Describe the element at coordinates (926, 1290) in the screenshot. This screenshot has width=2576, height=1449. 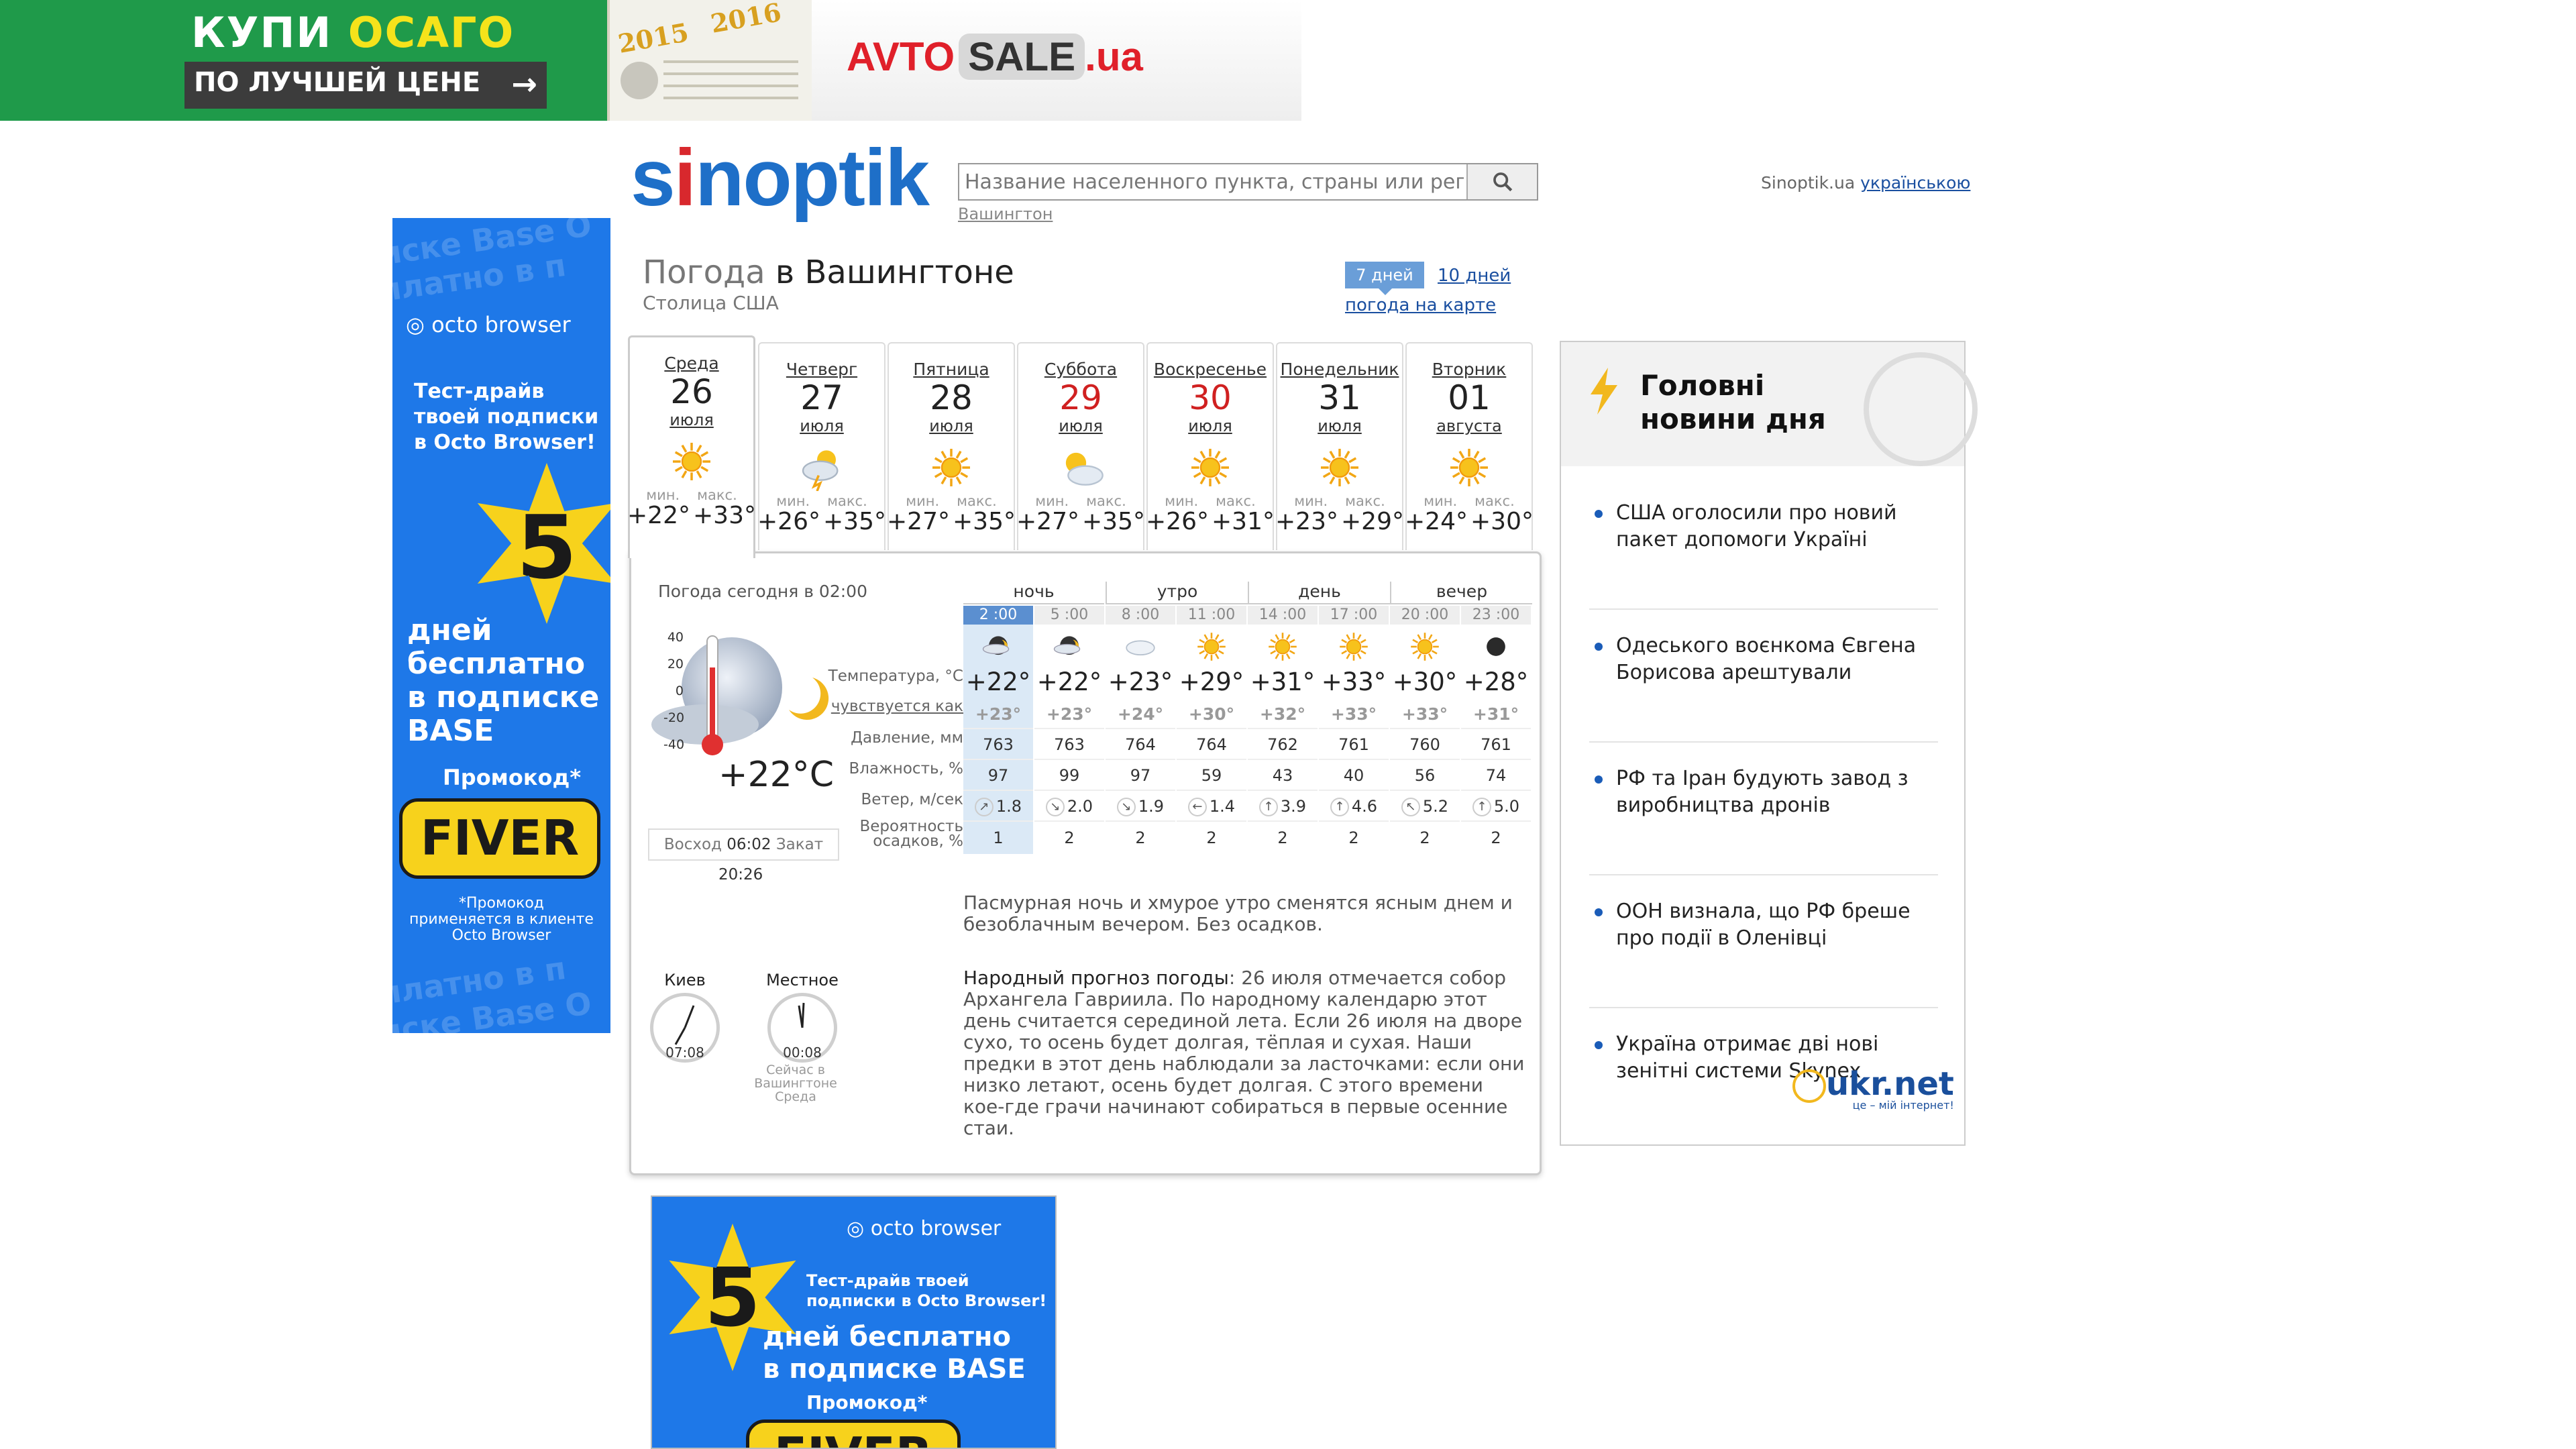
I see `ad-tagline: Тест-драйв твоей подписки в Octo Browser!` at that location.